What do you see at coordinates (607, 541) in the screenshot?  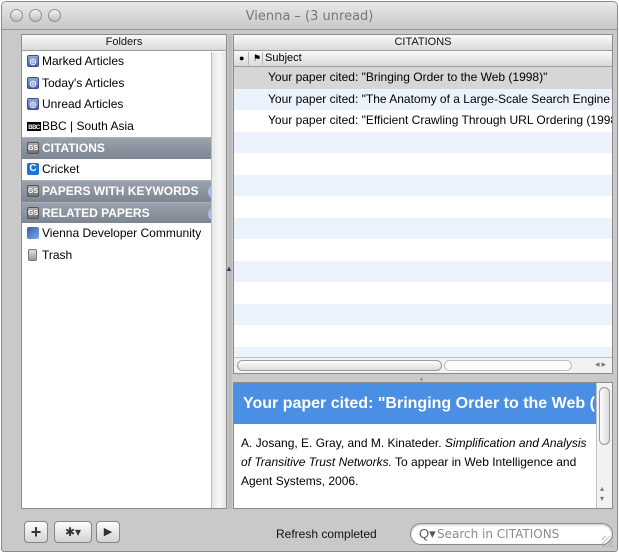 I see `resize-grip-icon` at bounding box center [607, 541].